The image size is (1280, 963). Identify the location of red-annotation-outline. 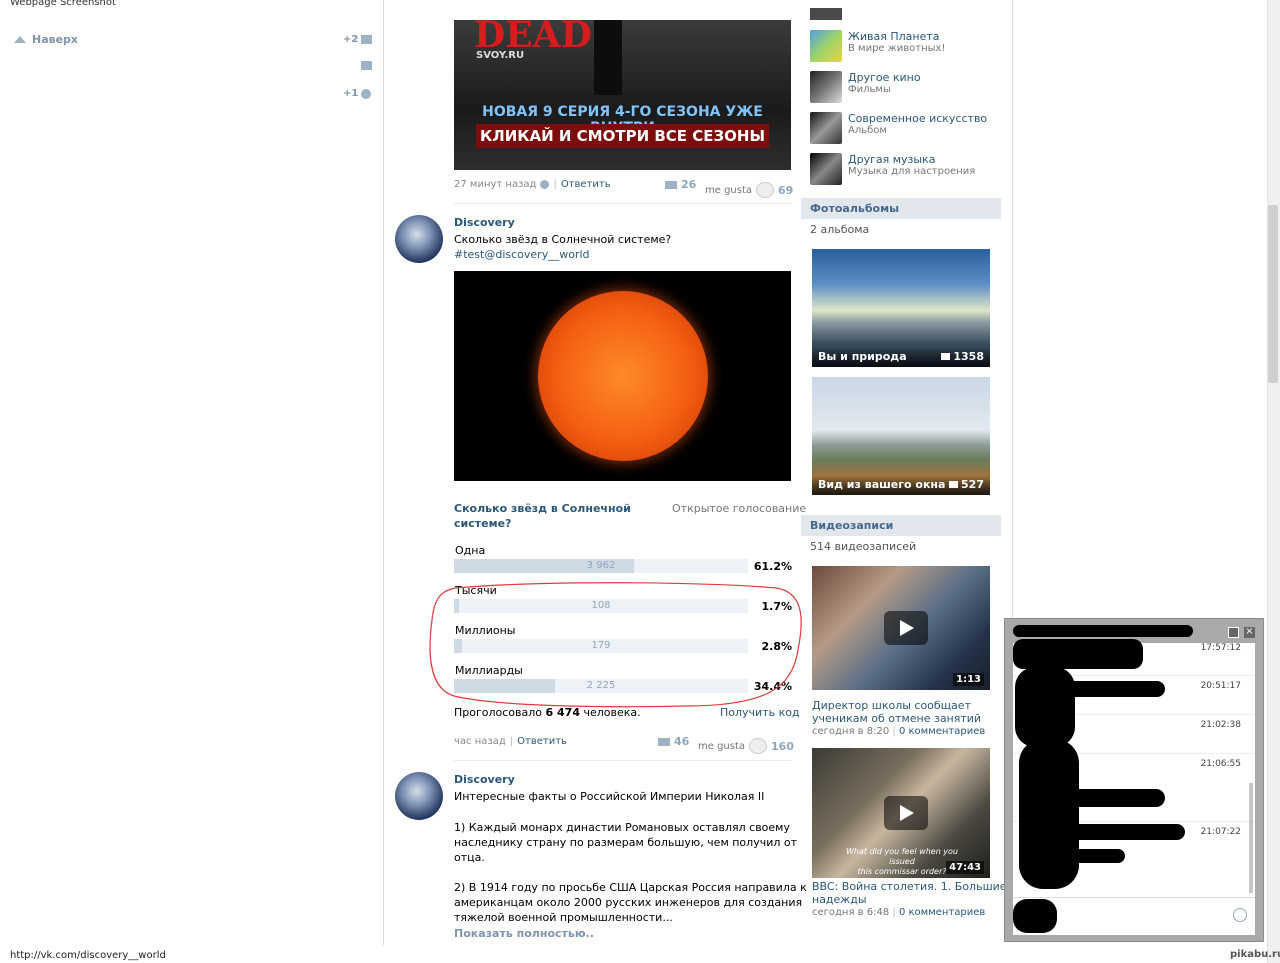
(615, 645).